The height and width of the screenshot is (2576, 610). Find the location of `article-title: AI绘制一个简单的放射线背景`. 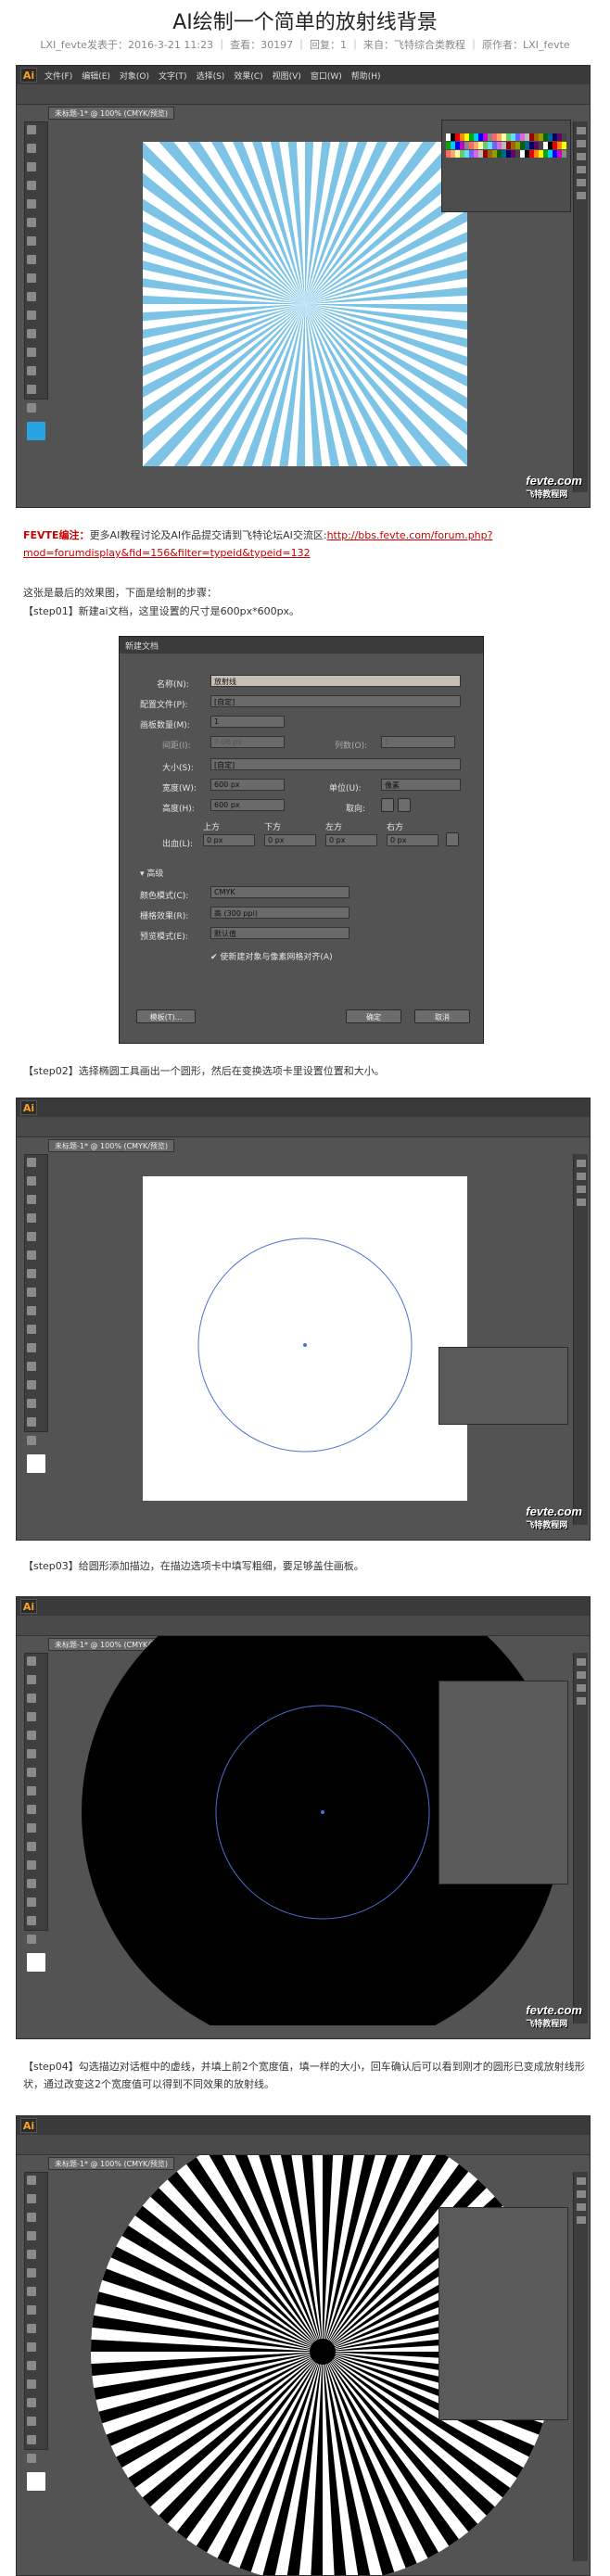

article-title: AI绘制一个简单的放射线背景 is located at coordinates (305, 22).